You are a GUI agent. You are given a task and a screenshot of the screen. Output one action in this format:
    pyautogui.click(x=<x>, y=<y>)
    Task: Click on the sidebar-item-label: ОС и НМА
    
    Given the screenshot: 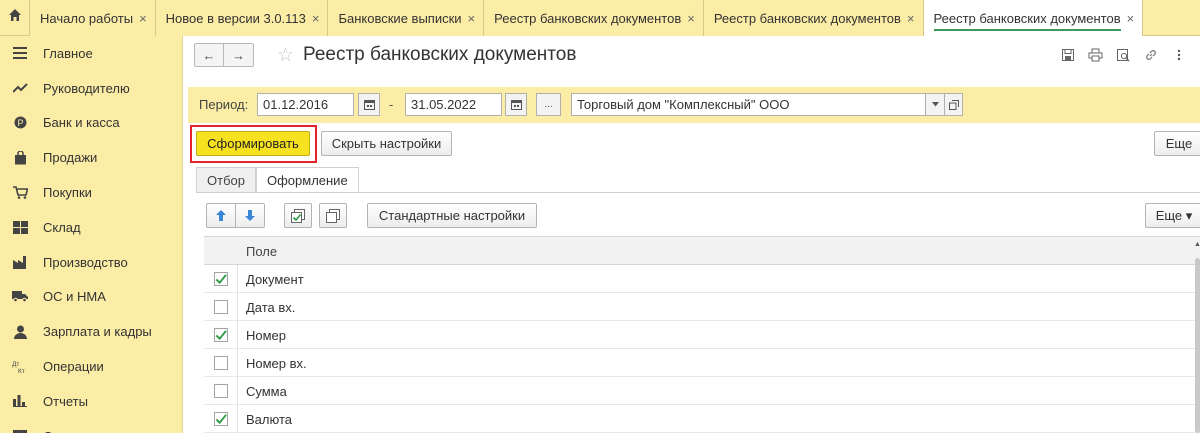 What is the action you would take?
    pyautogui.click(x=74, y=297)
    